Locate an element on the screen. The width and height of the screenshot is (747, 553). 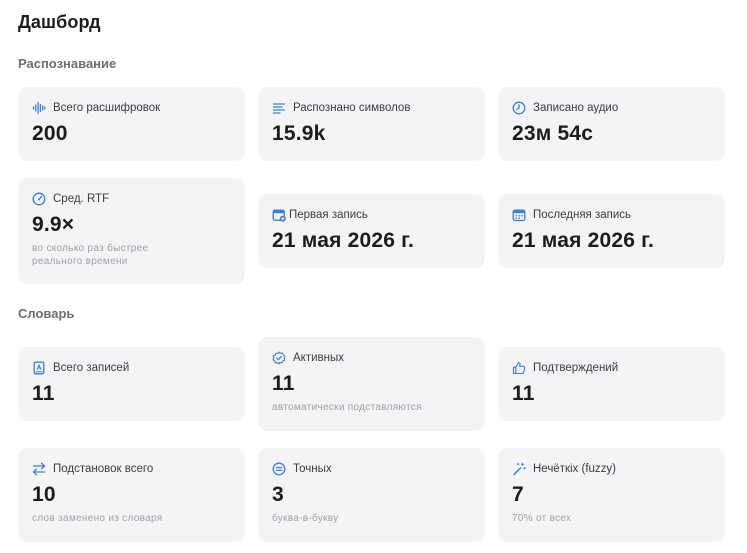
card-value: 9.9× is located at coordinates (53, 224).